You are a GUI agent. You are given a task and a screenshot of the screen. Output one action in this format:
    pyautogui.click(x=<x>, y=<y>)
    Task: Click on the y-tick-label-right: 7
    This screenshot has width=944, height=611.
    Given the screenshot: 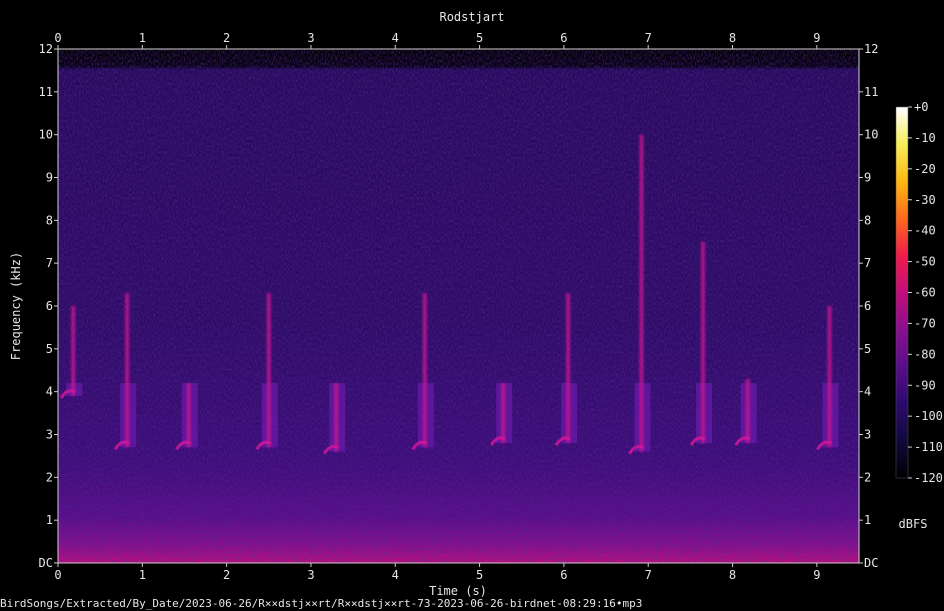 What is the action you would take?
    pyautogui.click(x=867, y=263)
    